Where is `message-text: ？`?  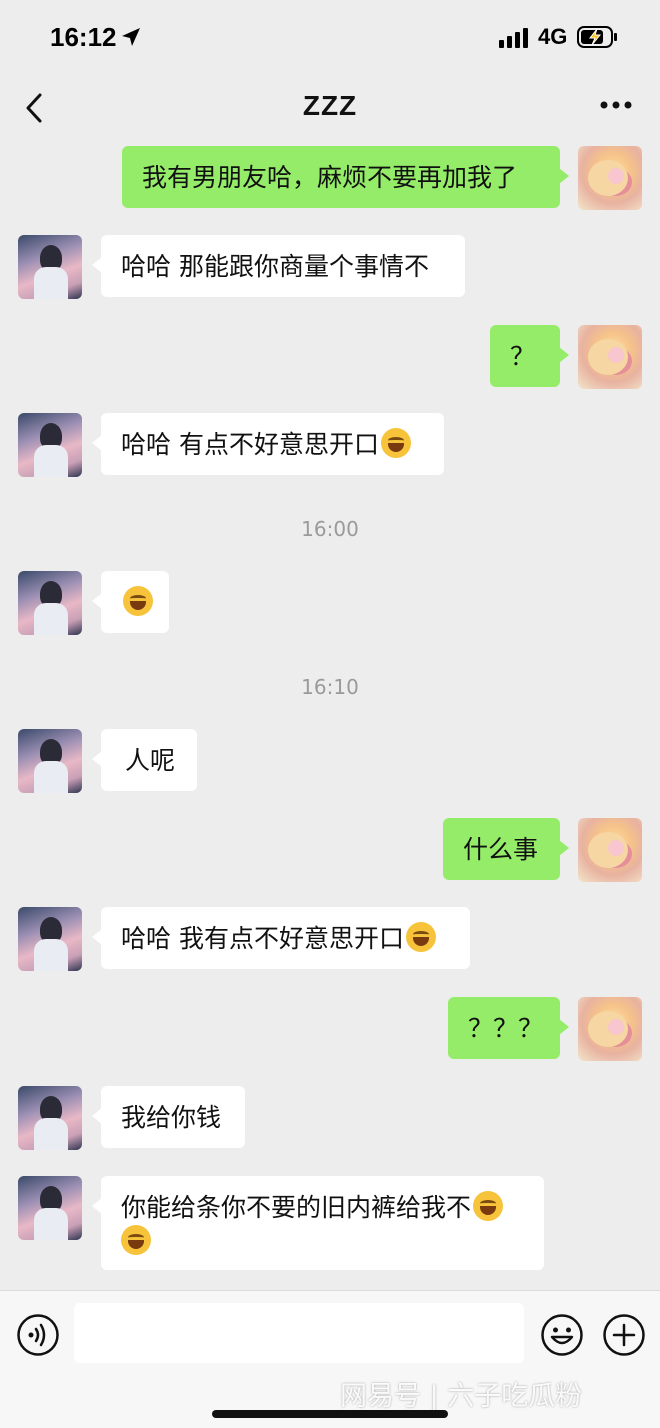
message-text: ？ is located at coordinates (523, 356).